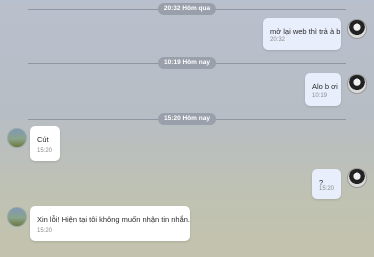 The image size is (374, 257). I want to click on date-label: 20:32 Hôm qua, so click(187, 9).